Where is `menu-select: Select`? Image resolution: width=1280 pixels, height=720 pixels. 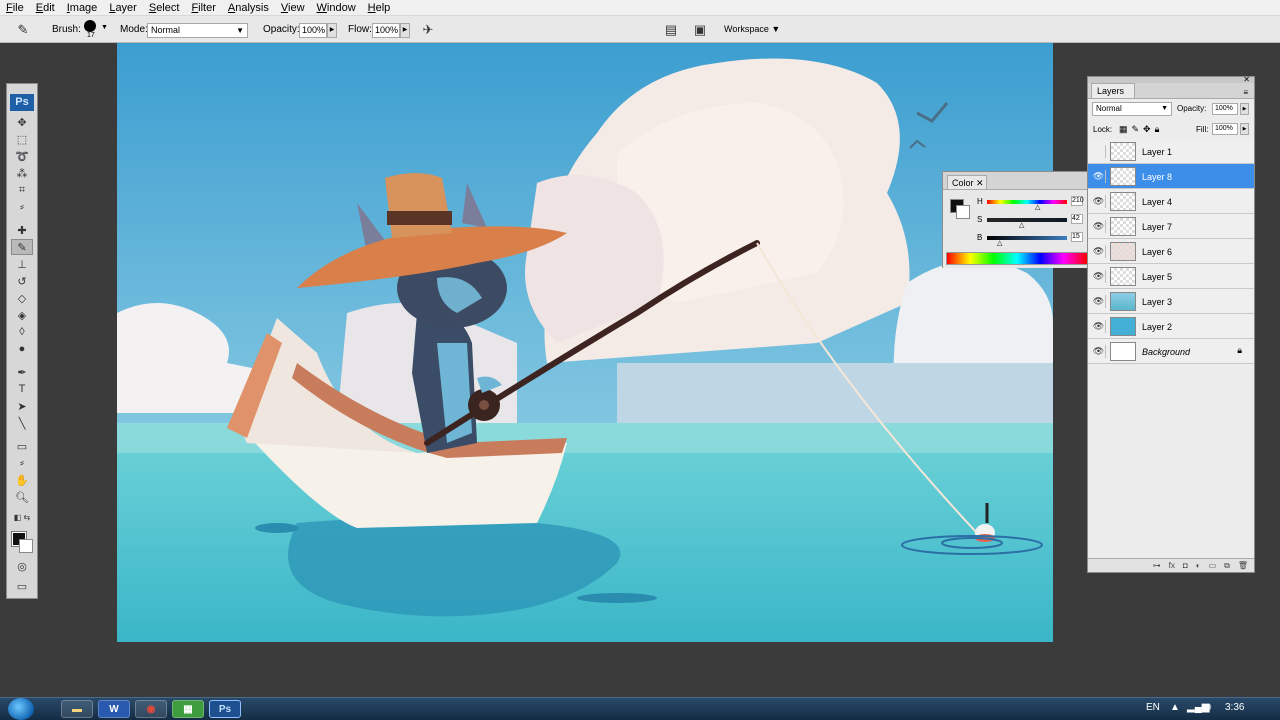
menu-select: Select is located at coordinates (164, 8).